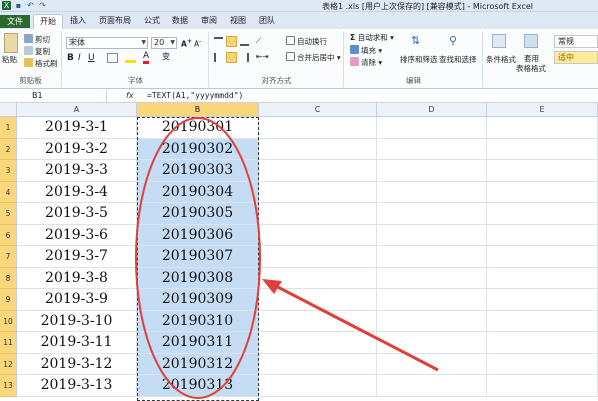 This screenshot has width=598, height=401. Describe the element at coordinates (218, 41) in the screenshot. I see `align-top-icon` at that location.